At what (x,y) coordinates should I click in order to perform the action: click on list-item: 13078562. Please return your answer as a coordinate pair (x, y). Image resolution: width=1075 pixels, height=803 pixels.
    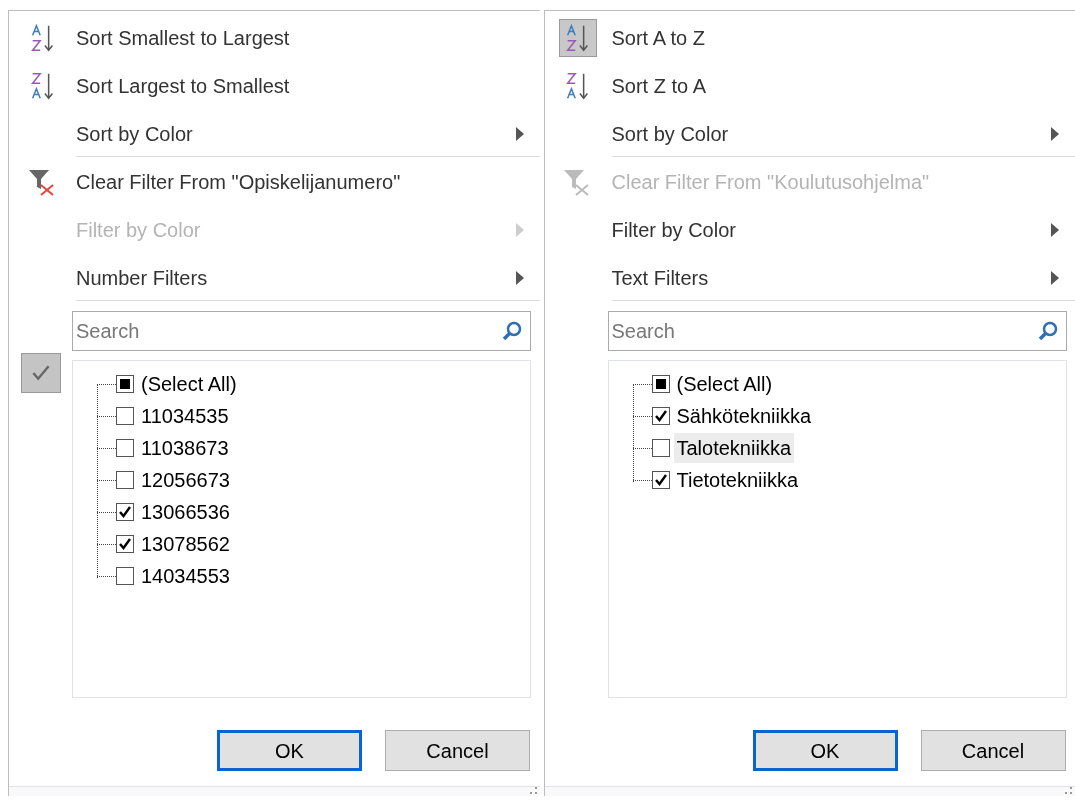
    Looking at the image, I should click on (185, 544).